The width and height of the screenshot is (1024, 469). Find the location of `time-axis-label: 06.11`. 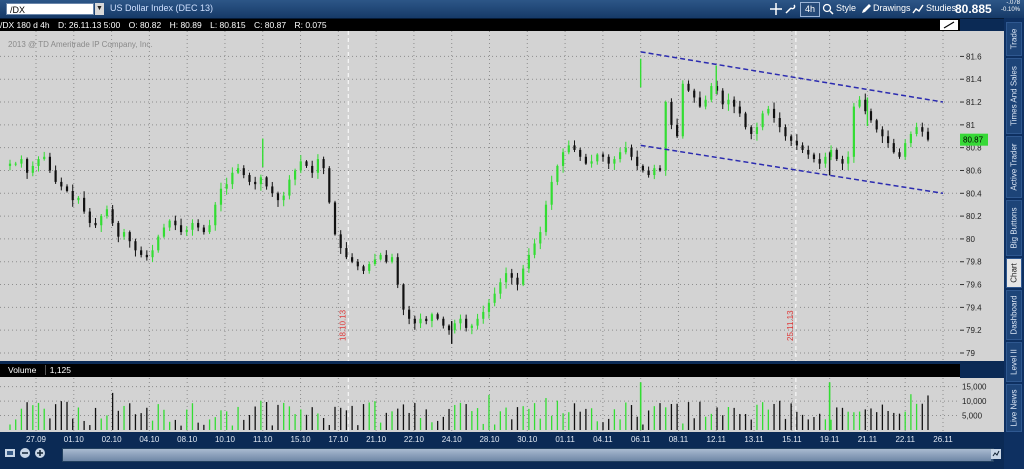

time-axis-label: 06.11 is located at coordinates (641, 439).